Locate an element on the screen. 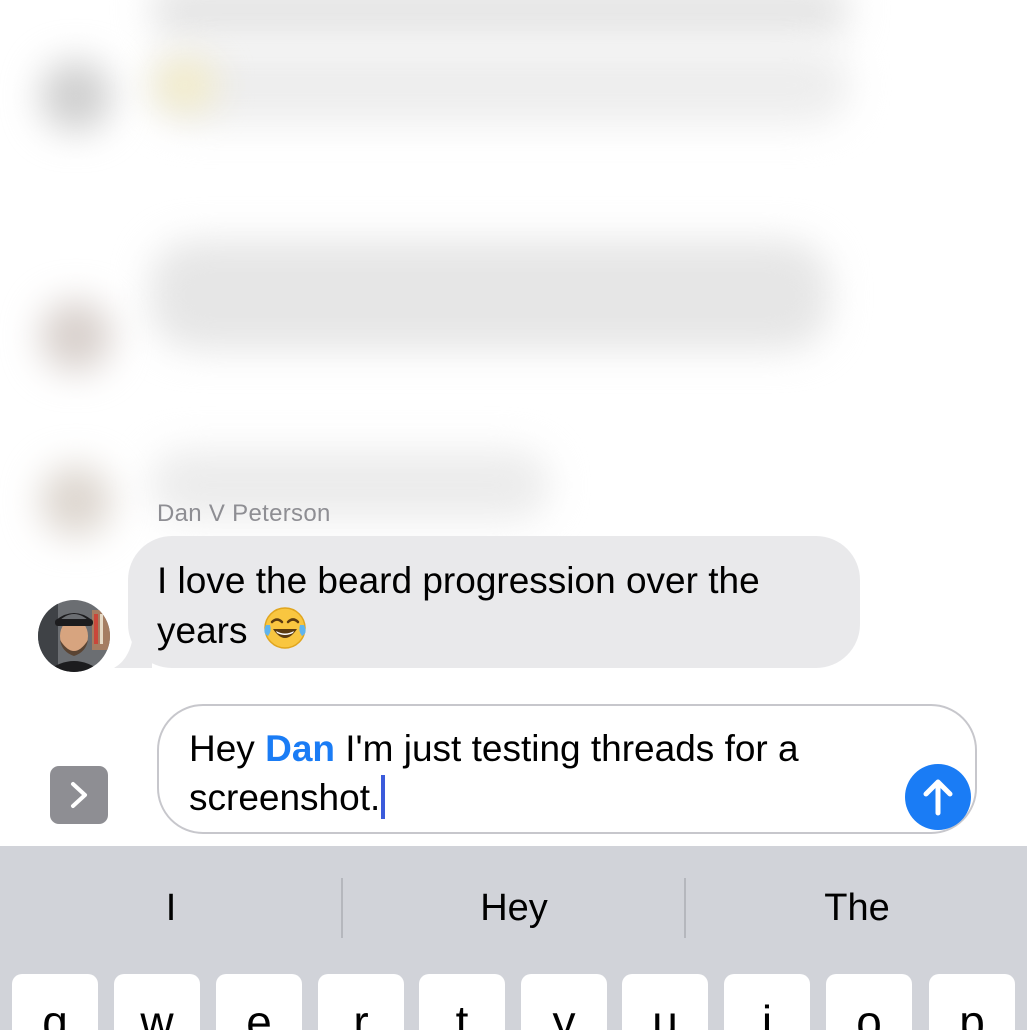  suggestion-3: The is located at coordinates (856, 908).